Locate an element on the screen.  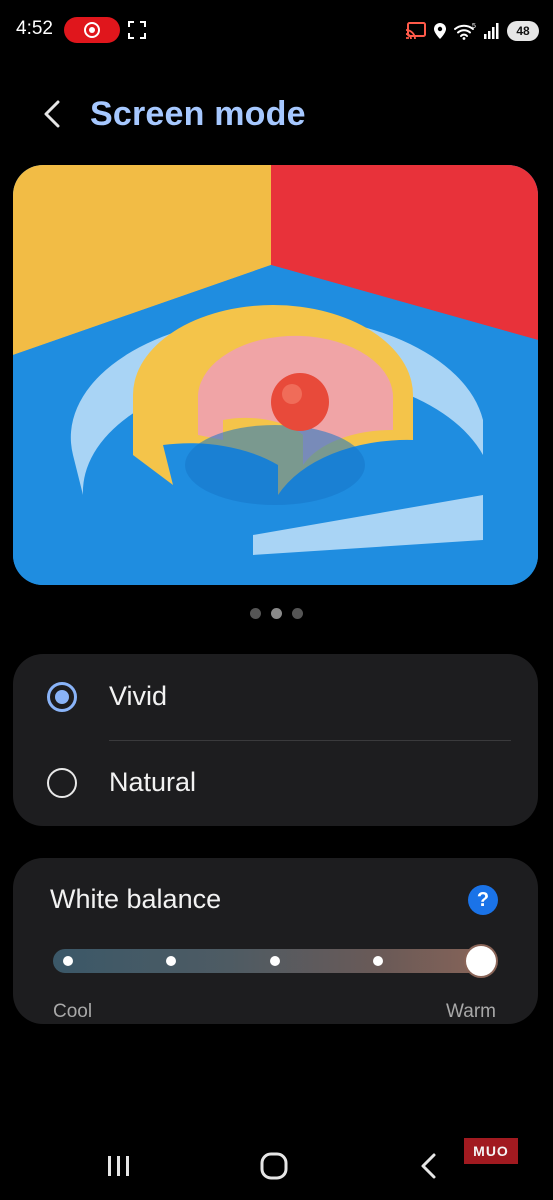
radio-selected is located at coordinates (62, 697).